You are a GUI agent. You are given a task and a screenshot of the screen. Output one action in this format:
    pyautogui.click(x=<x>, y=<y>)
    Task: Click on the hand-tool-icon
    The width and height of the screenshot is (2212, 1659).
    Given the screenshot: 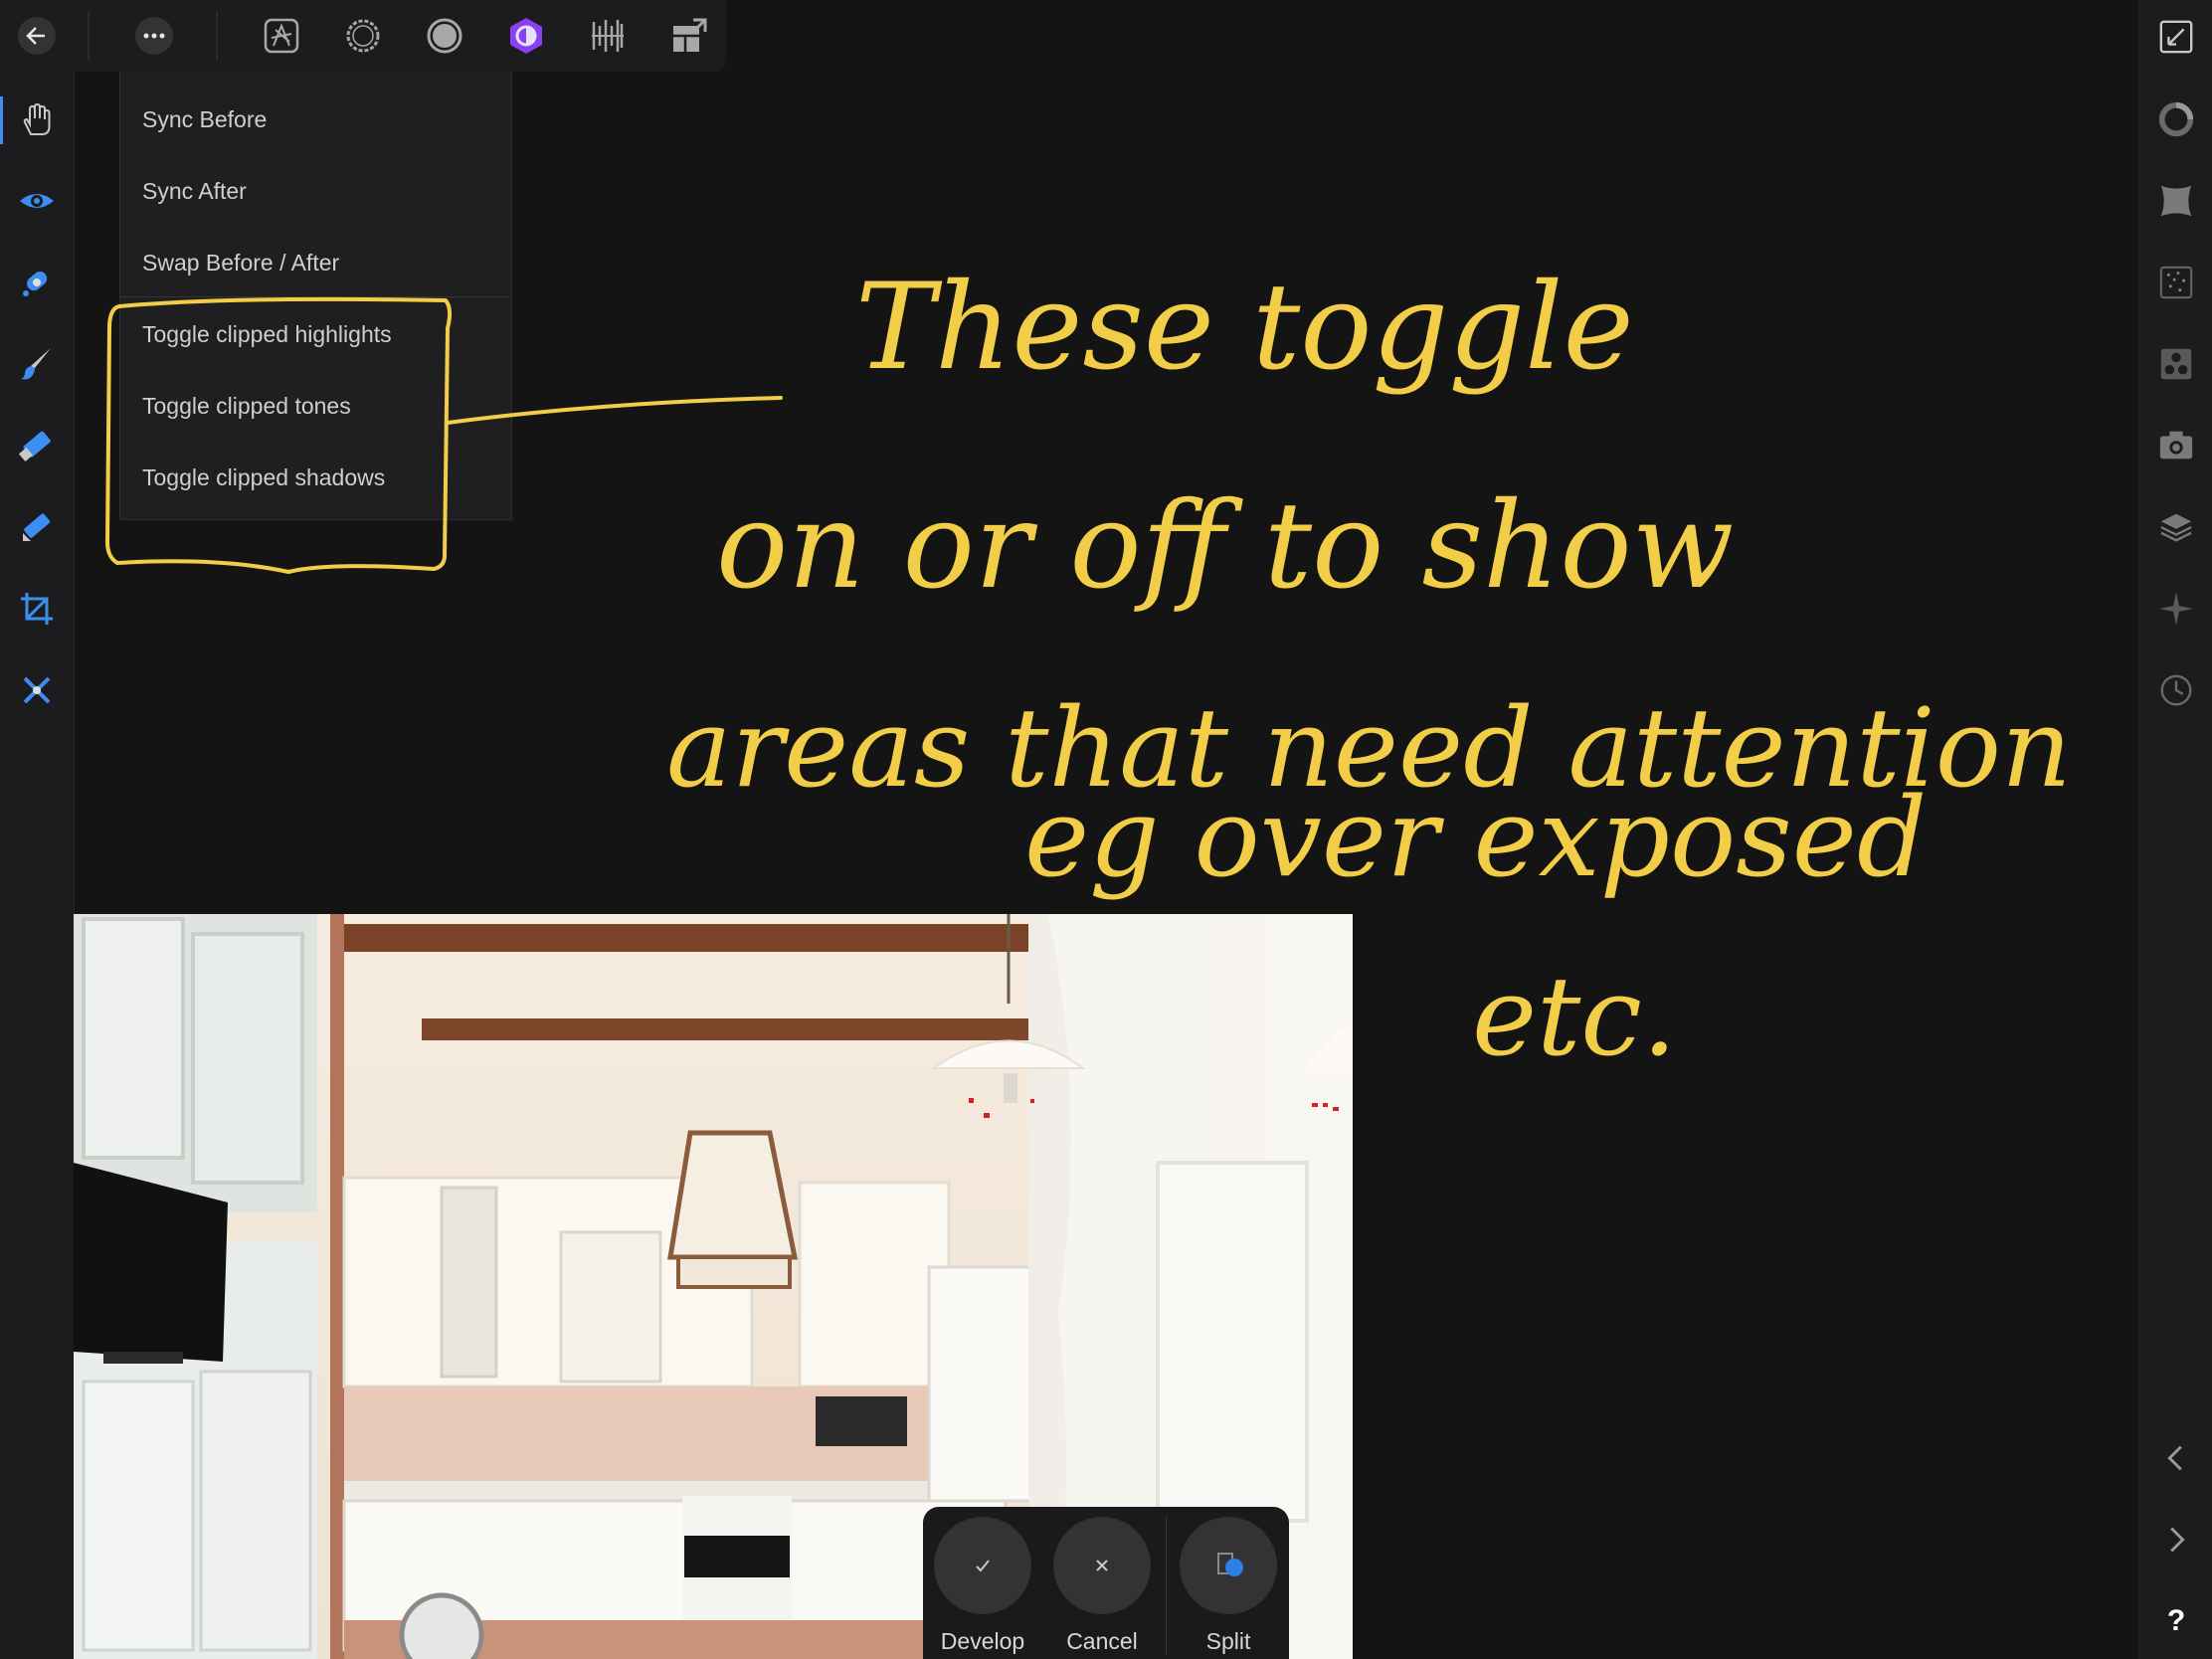 What is the action you would take?
    pyautogui.click(x=37, y=118)
    